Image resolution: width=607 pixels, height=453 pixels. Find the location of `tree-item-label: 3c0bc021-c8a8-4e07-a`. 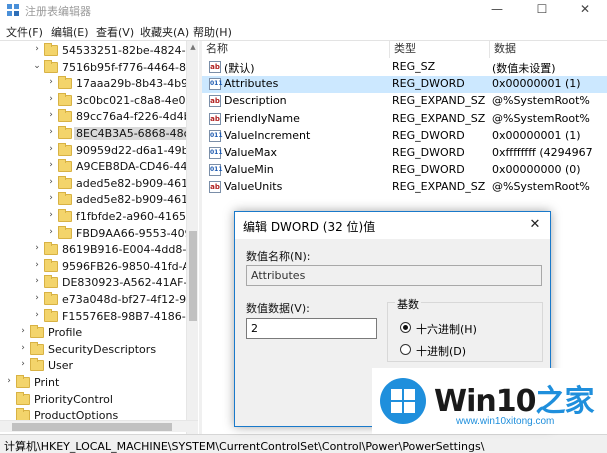

tree-item-label: 3c0bc021-c8a8-4e07-a is located at coordinates (137, 100).